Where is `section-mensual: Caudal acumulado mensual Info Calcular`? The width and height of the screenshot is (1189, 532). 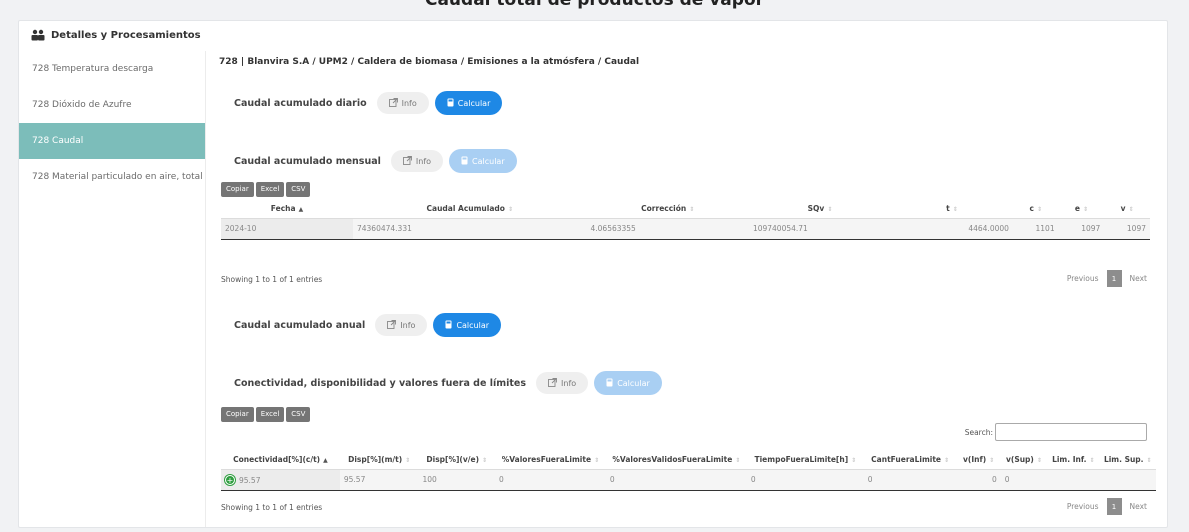
section-mensual: Caudal acumulado mensual Info Calcular is located at coordinates (375, 161).